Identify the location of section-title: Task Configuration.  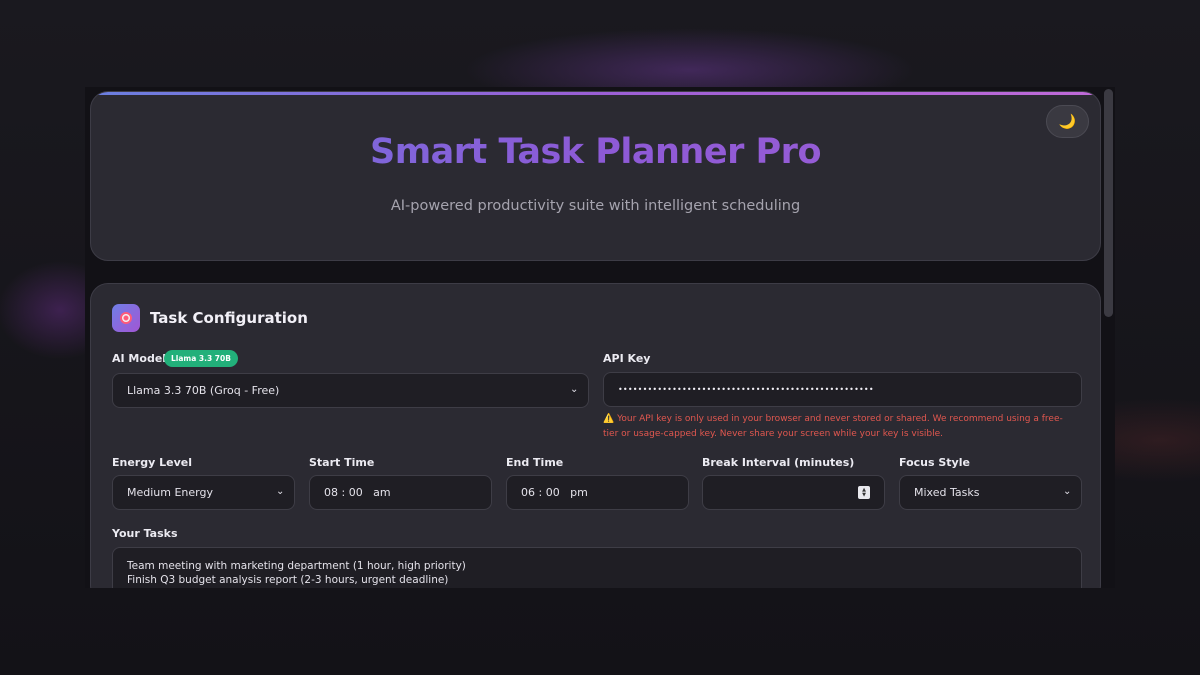
(229, 318).